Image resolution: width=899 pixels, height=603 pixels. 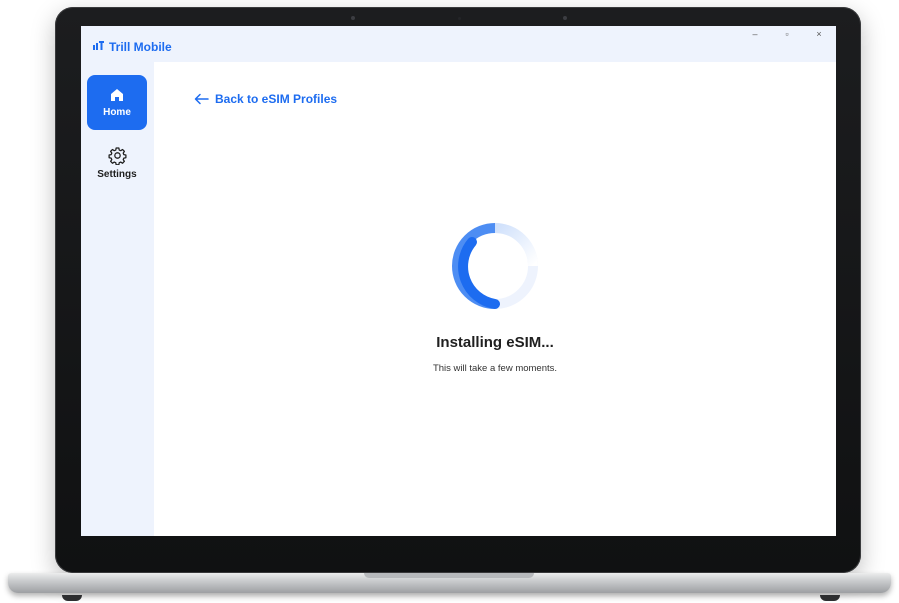 I want to click on sidebar-item-home: Home, so click(x=117, y=102).